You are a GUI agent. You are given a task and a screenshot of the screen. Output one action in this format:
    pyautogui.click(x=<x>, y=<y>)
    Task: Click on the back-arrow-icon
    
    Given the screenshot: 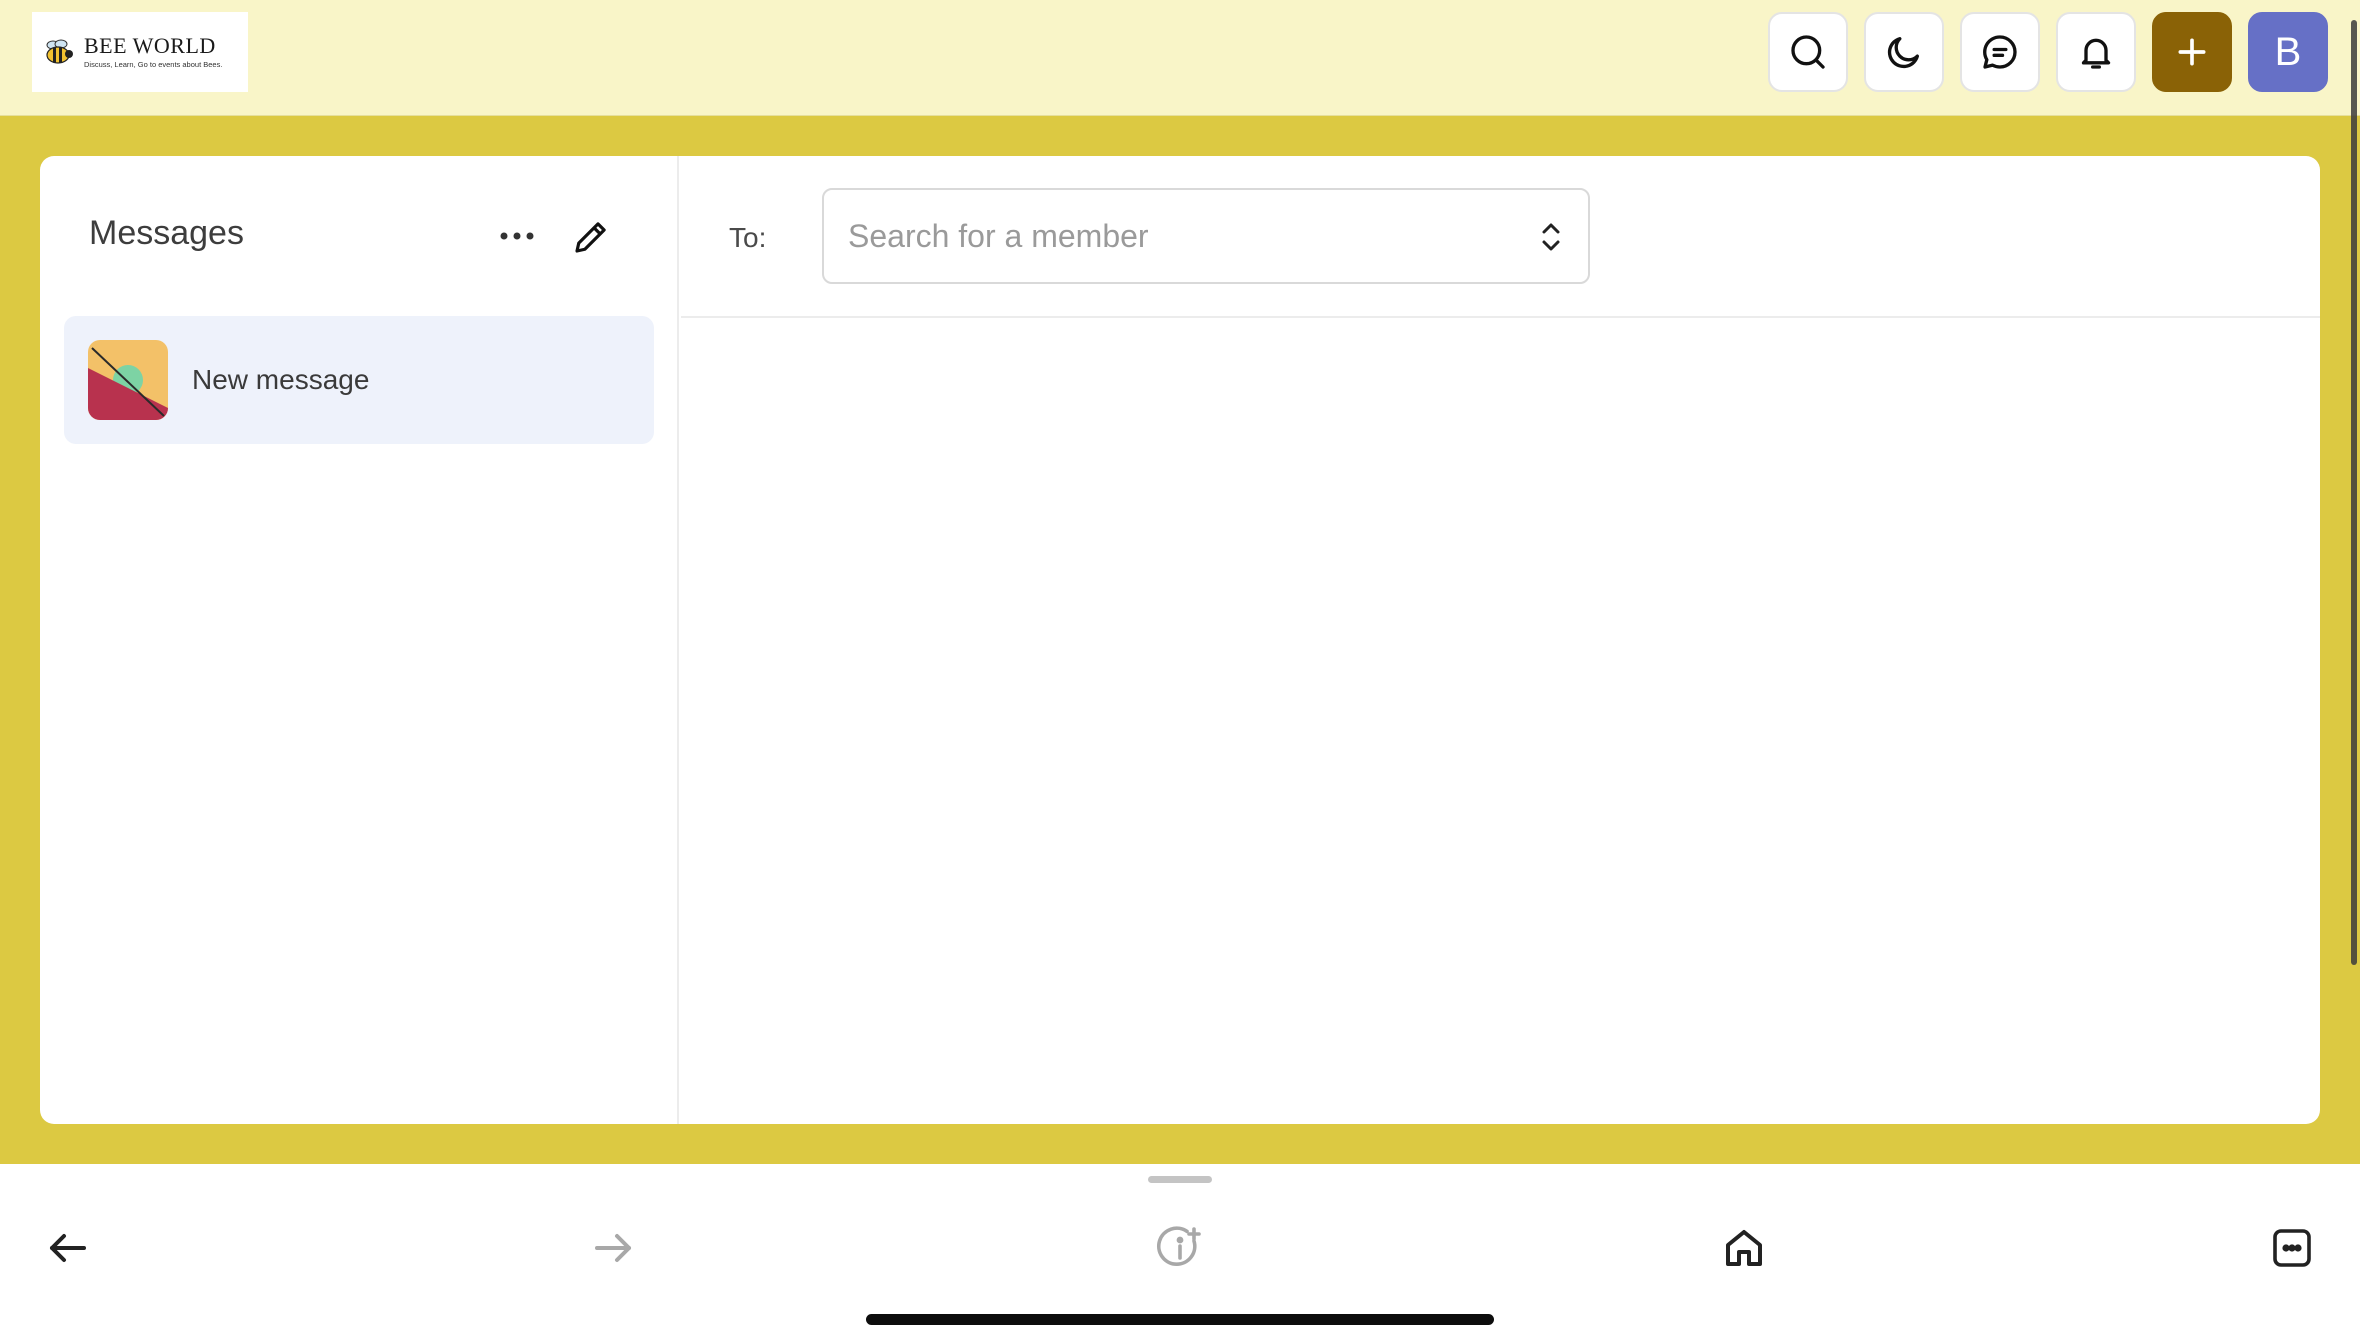 What is the action you would take?
    pyautogui.click(x=68, y=1248)
    